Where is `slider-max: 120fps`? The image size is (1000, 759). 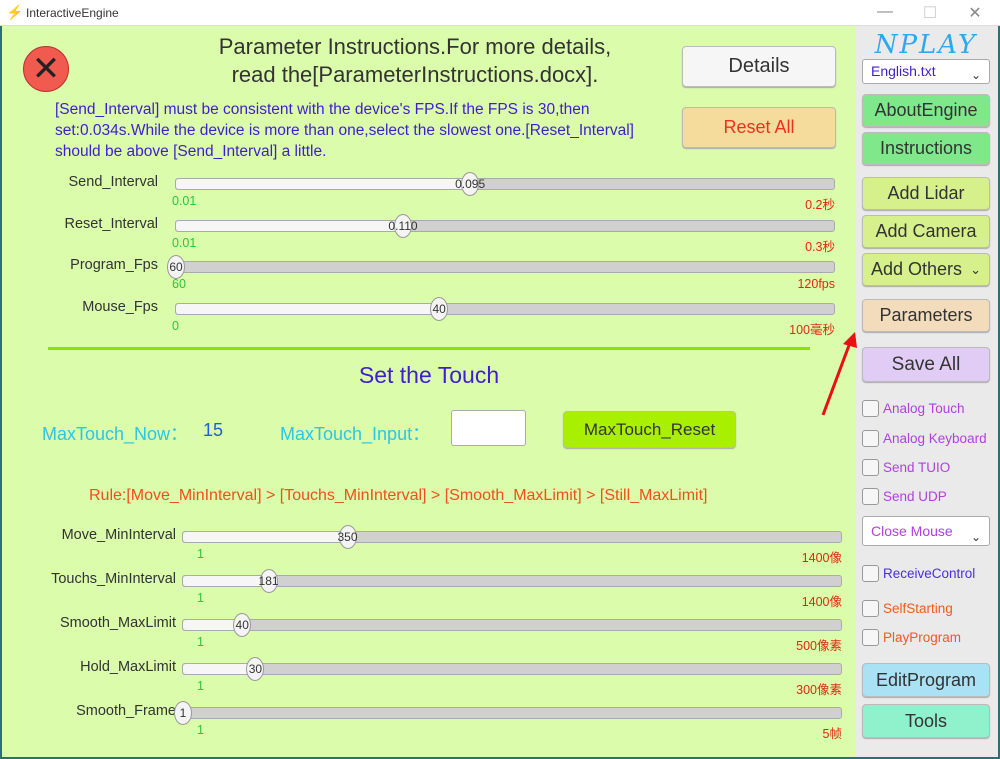 slider-max: 120fps is located at coordinates (816, 284).